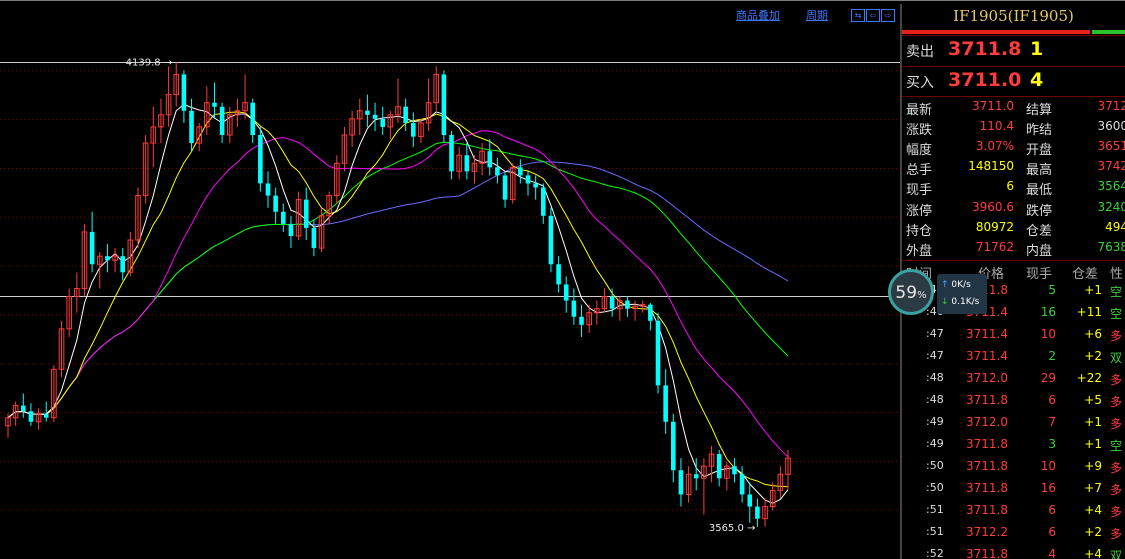 Image resolution: width=1125 pixels, height=559 pixels. What do you see at coordinates (1111, 246) in the screenshot?
I see `stat-value: 7638` at bounding box center [1111, 246].